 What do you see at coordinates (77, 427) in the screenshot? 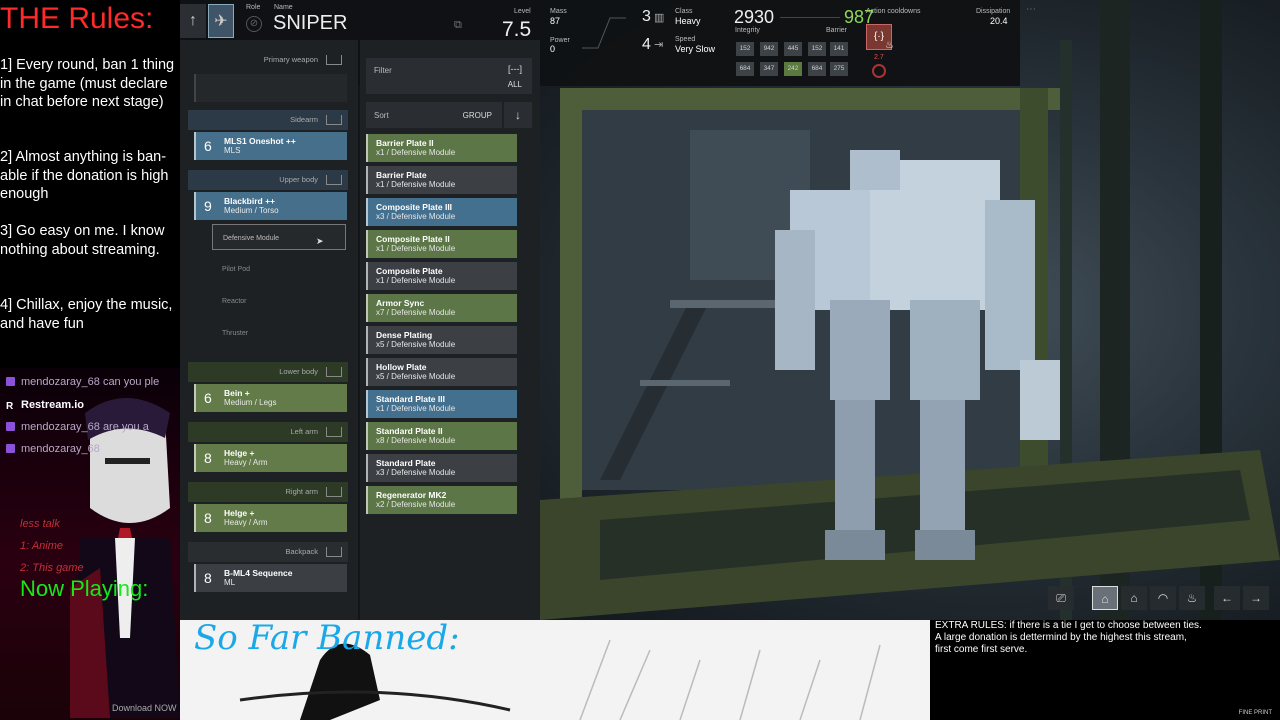
I see `chat-message: mendozaray_68 are you a` at bounding box center [77, 427].